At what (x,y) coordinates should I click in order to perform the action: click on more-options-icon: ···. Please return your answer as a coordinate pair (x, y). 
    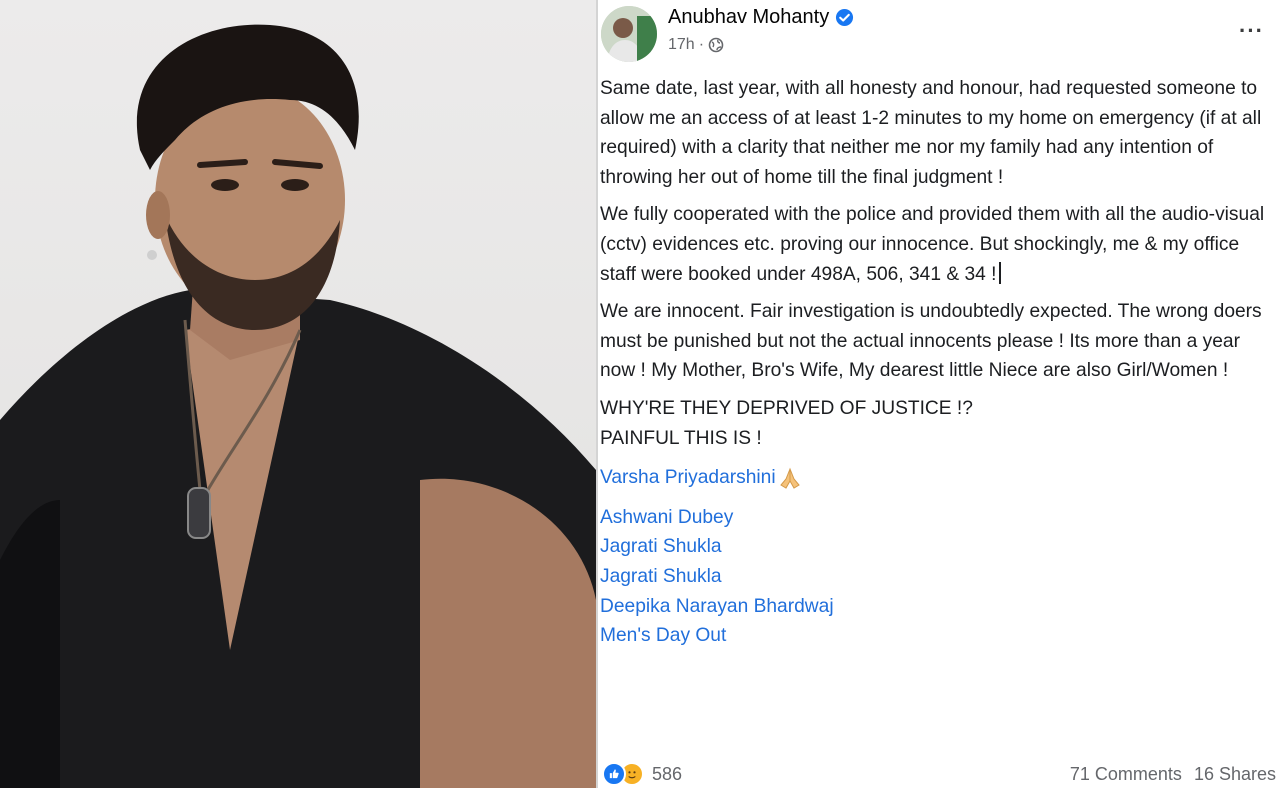
    Looking at the image, I should click on (1251, 31).